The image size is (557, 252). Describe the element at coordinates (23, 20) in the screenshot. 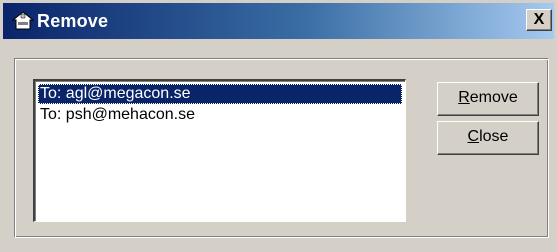

I see `remove-user-icon` at that location.